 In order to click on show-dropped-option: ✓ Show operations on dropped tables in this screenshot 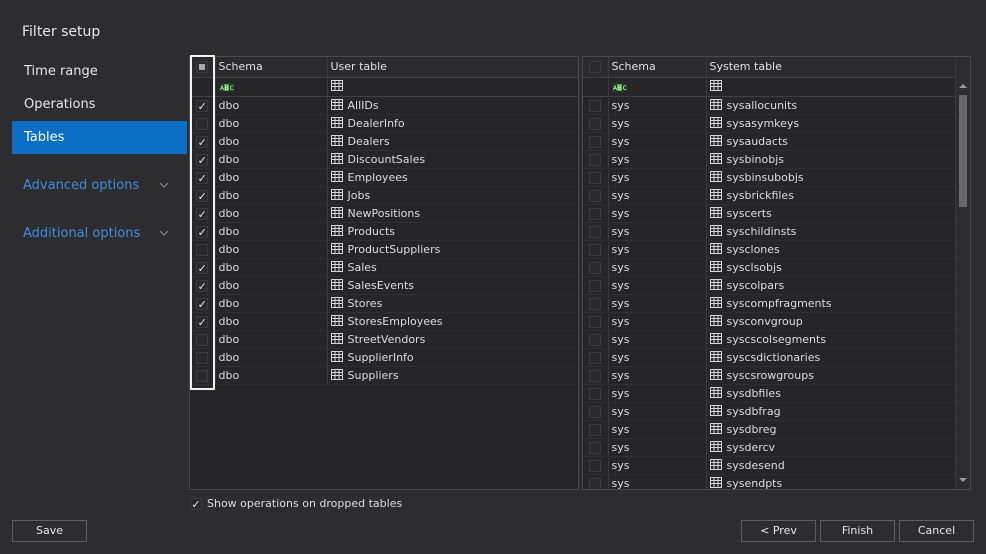, I will do `click(296, 503)`.